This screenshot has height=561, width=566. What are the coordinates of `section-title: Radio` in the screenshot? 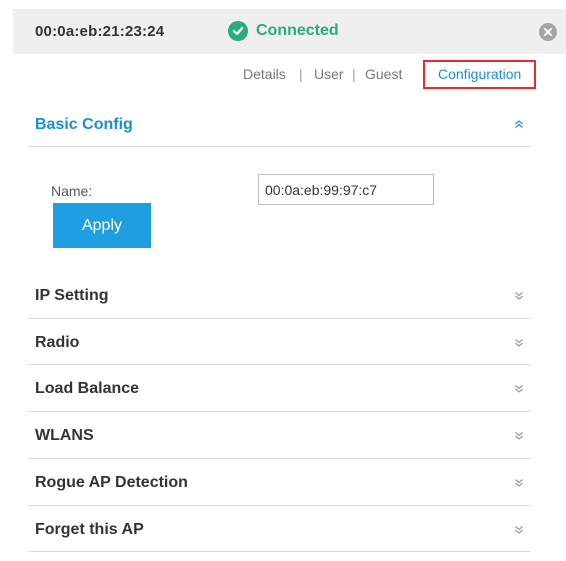 It's located at (57, 342).